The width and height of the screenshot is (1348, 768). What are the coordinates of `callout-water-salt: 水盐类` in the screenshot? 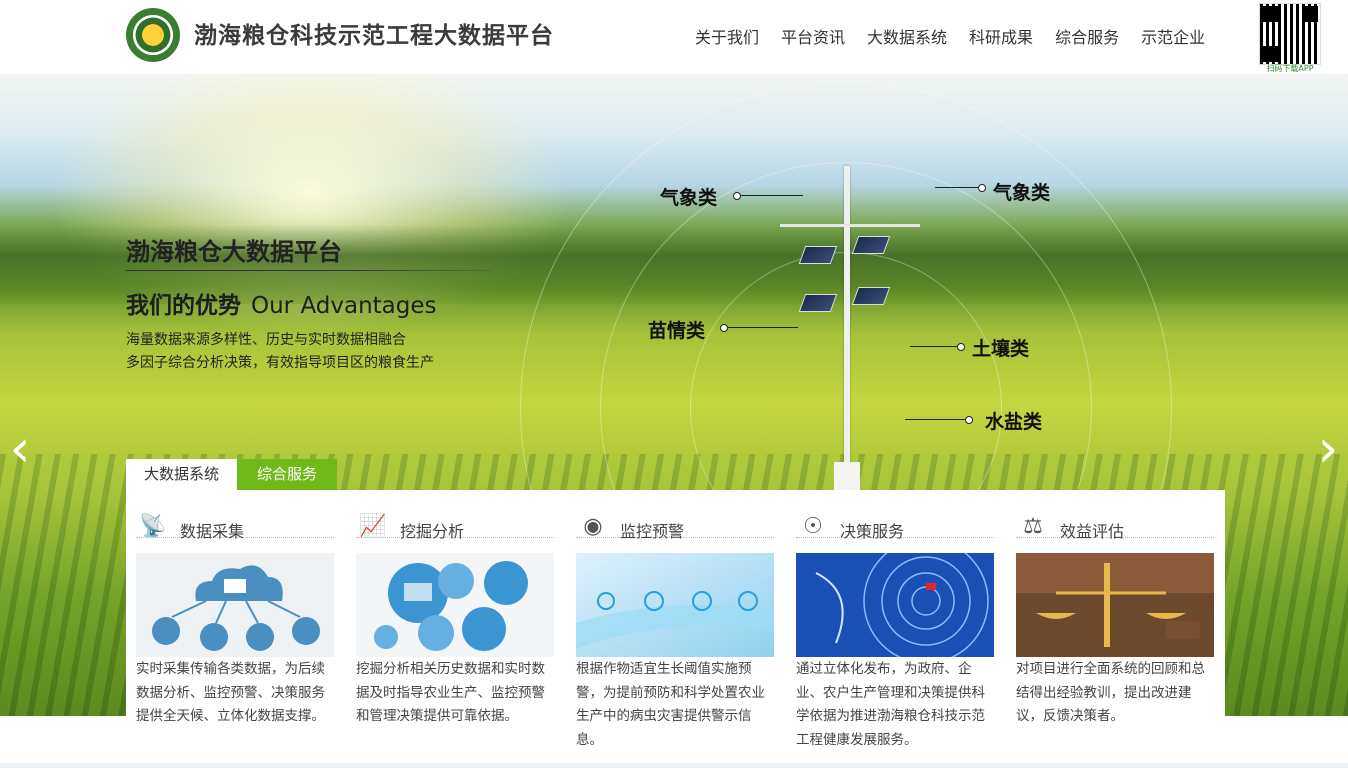 It's located at (1014, 422).